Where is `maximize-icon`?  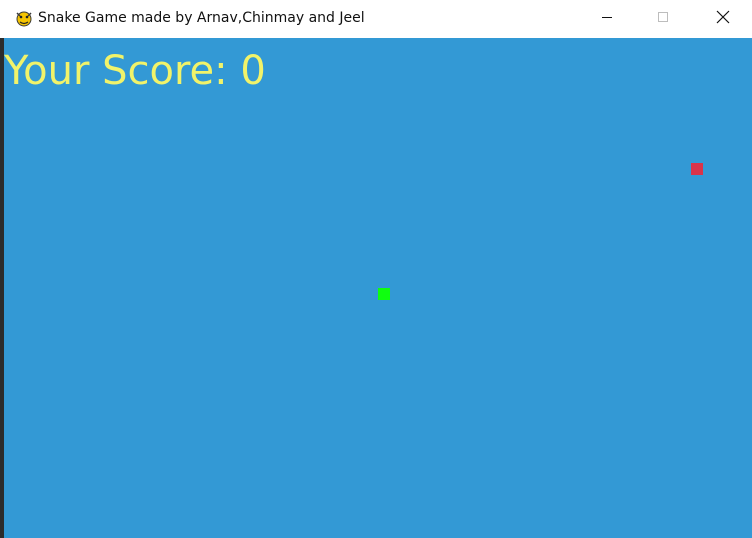 maximize-icon is located at coordinates (663, 19).